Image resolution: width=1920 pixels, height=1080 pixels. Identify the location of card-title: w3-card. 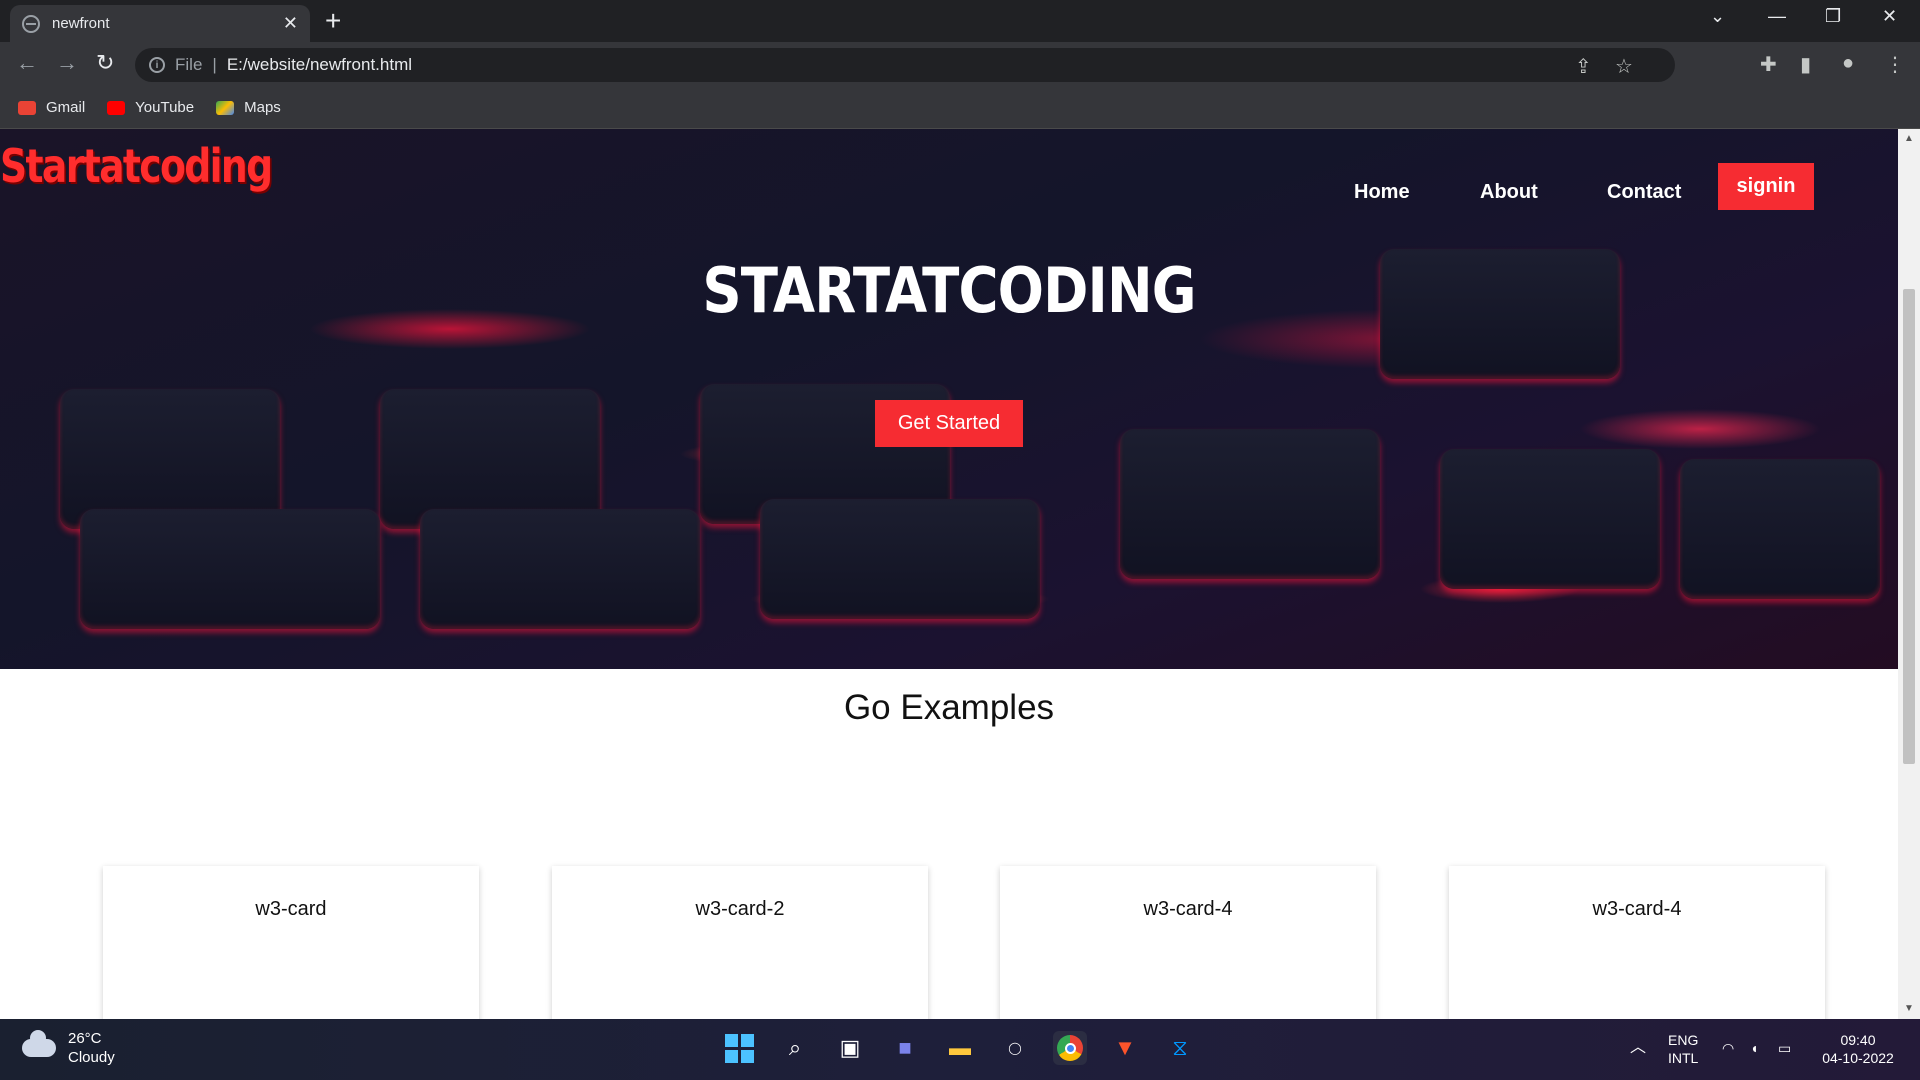
(291, 909).